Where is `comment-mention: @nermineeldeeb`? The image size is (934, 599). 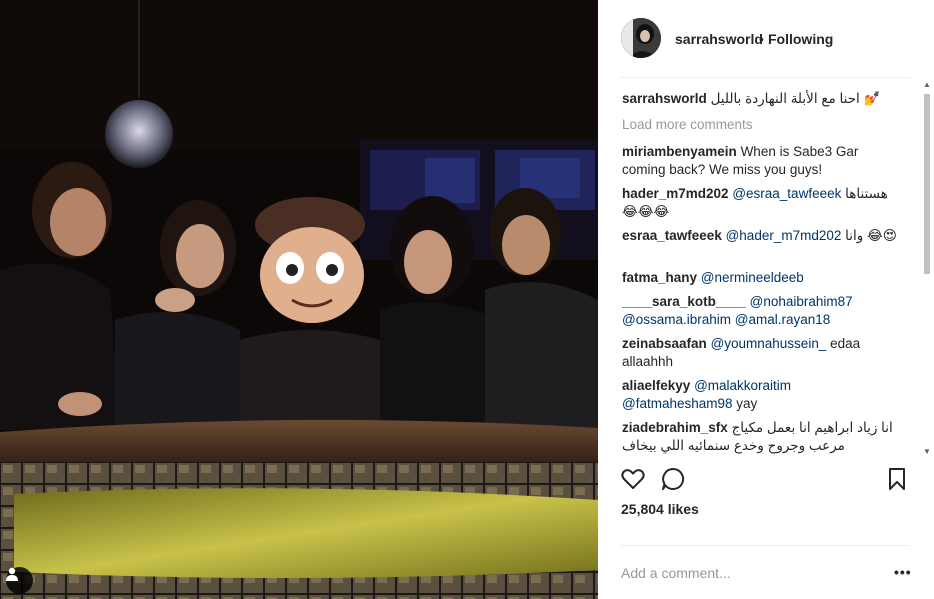
comment-mention: @nermineeldeeb is located at coordinates (752, 277).